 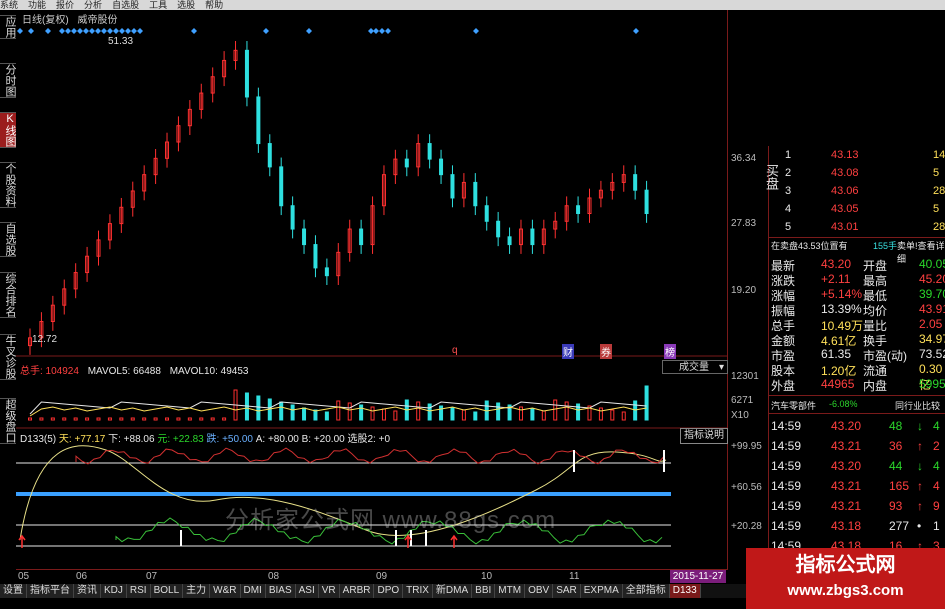 I want to click on position-alert-row: 在卖盘43.53位置有 155手 卖单!查看详细, so click(x=857, y=251).